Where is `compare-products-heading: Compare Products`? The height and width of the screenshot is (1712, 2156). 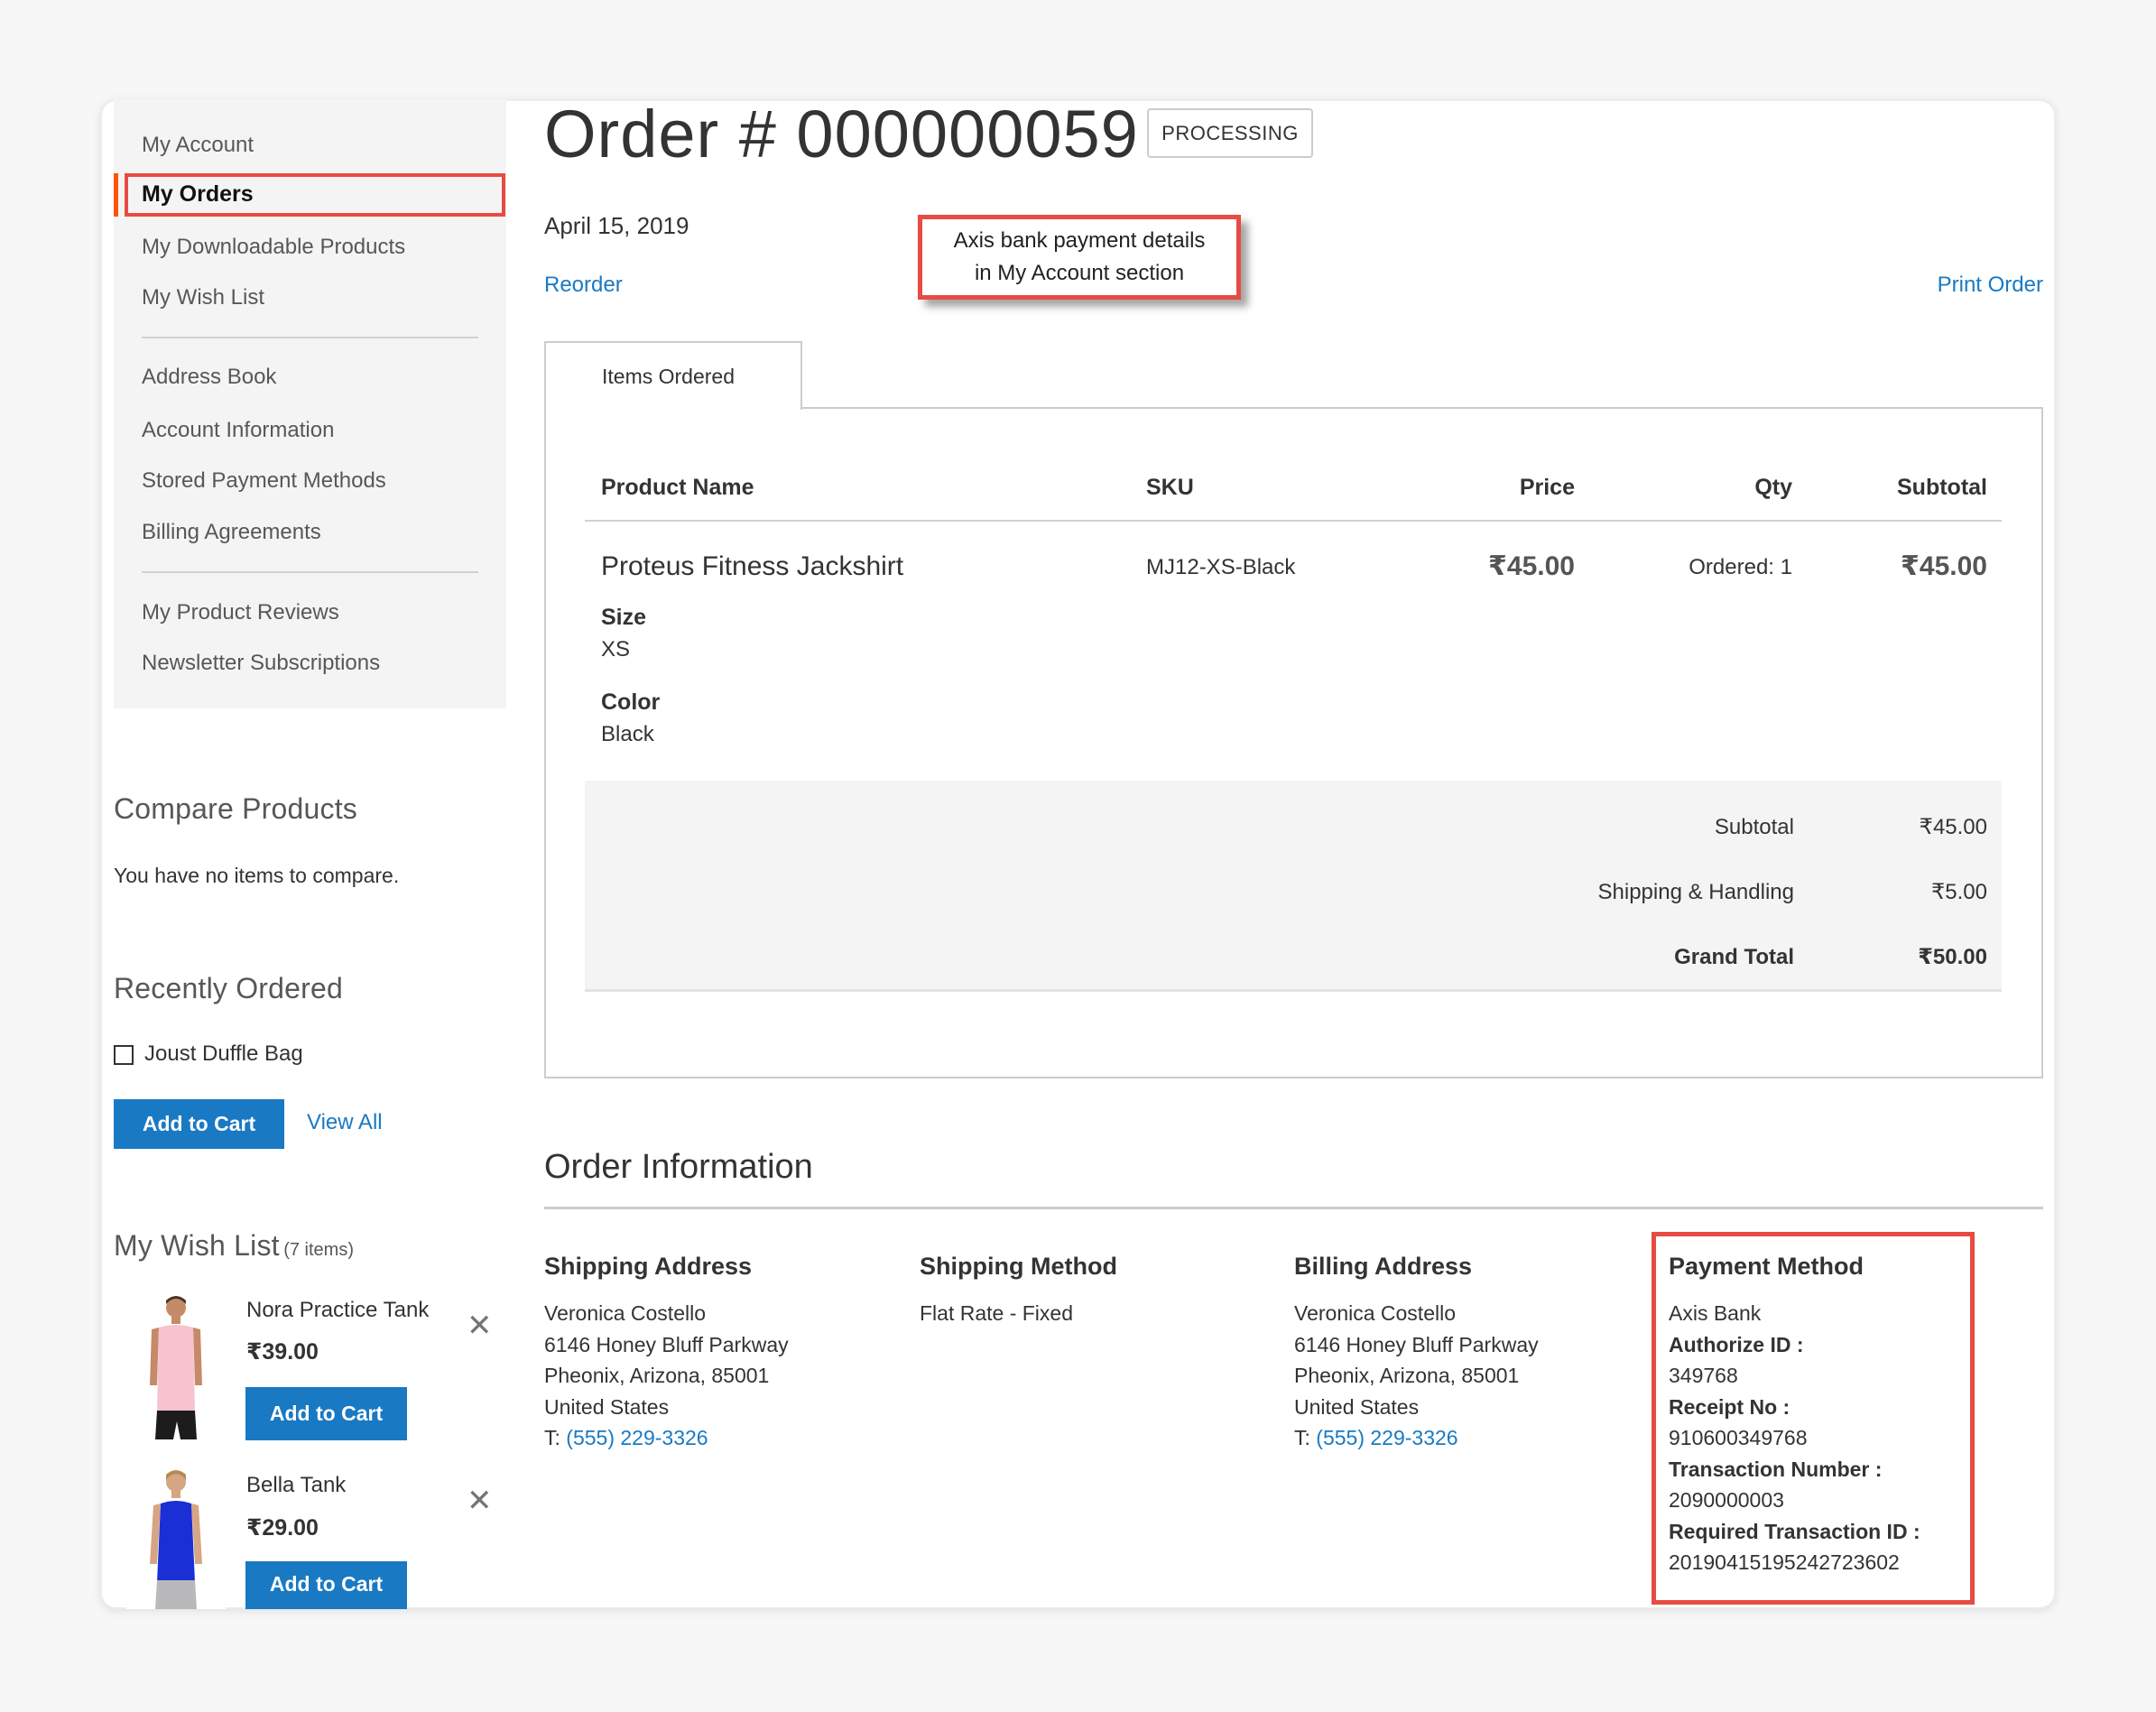 compare-products-heading: Compare Products is located at coordinates (235, 808).